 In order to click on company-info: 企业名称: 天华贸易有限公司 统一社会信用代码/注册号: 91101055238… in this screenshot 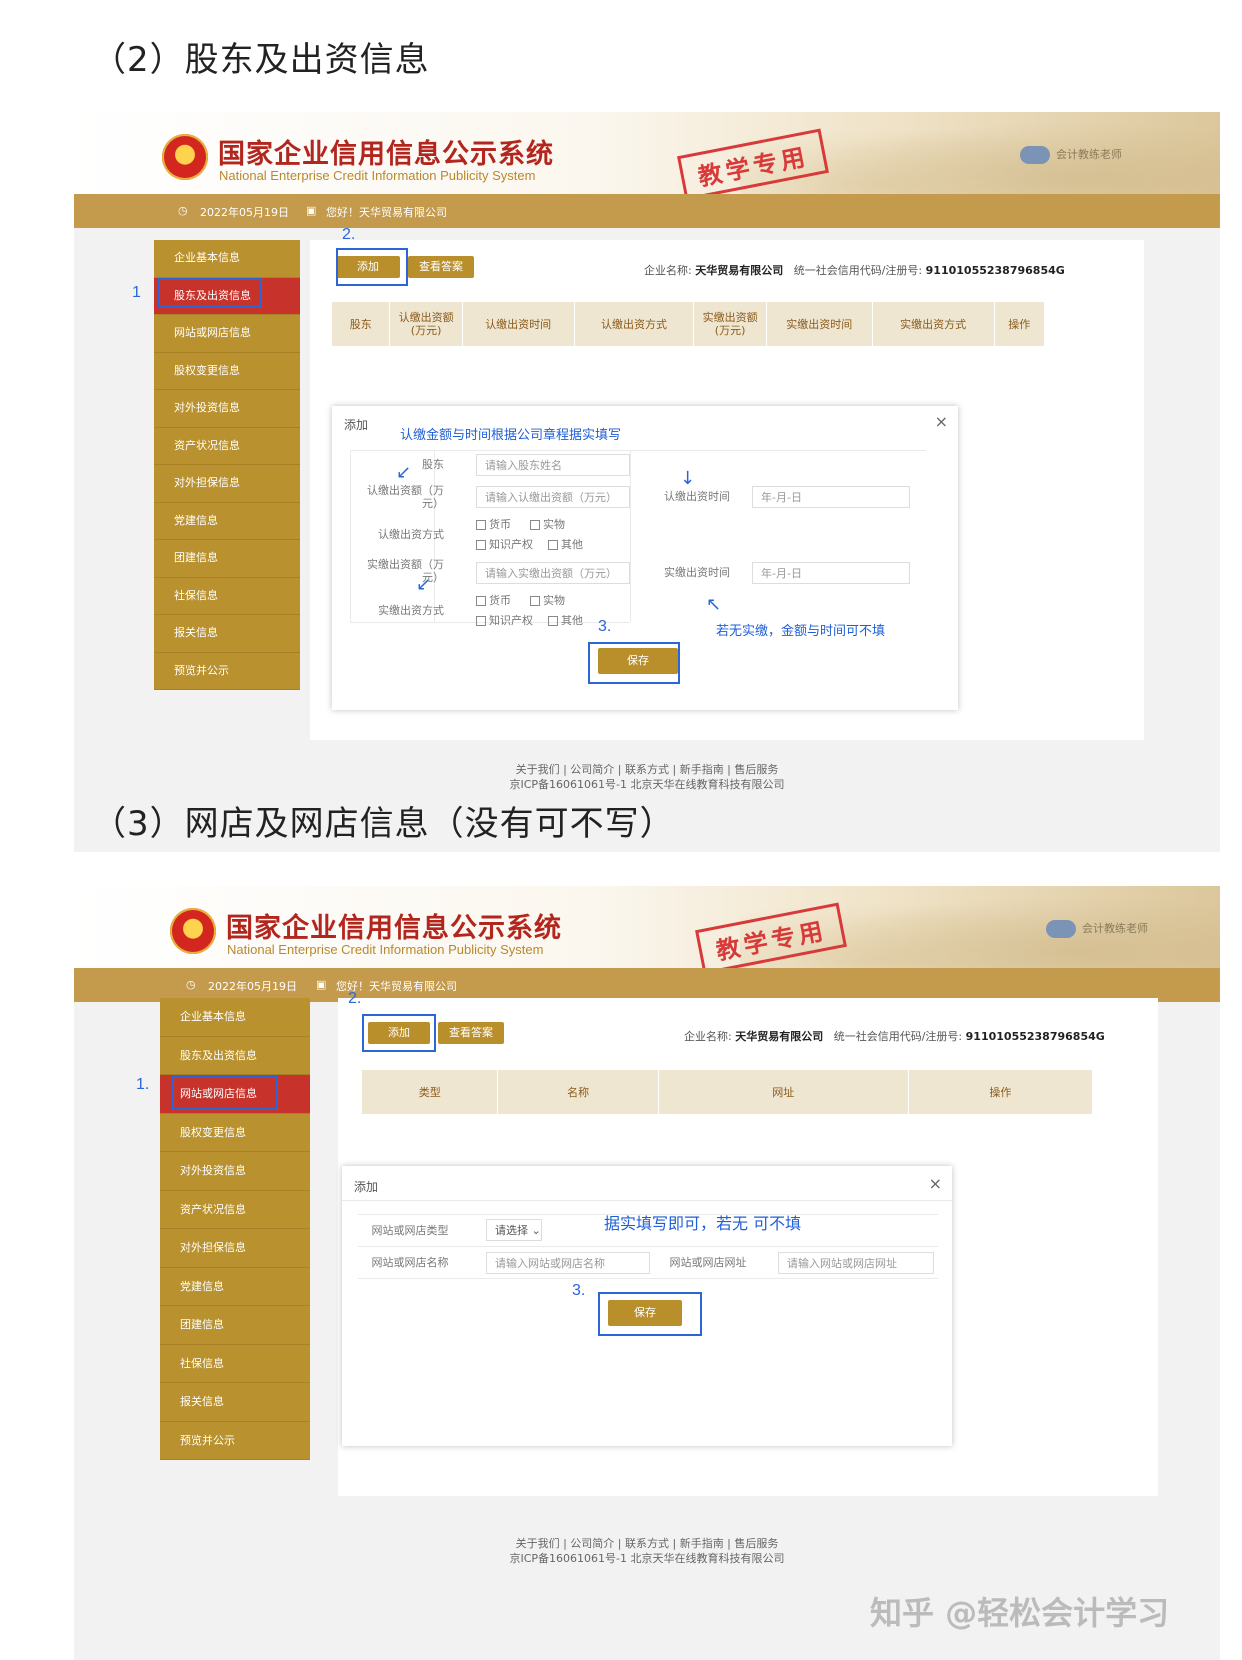, I will do `click(854, 270)`.